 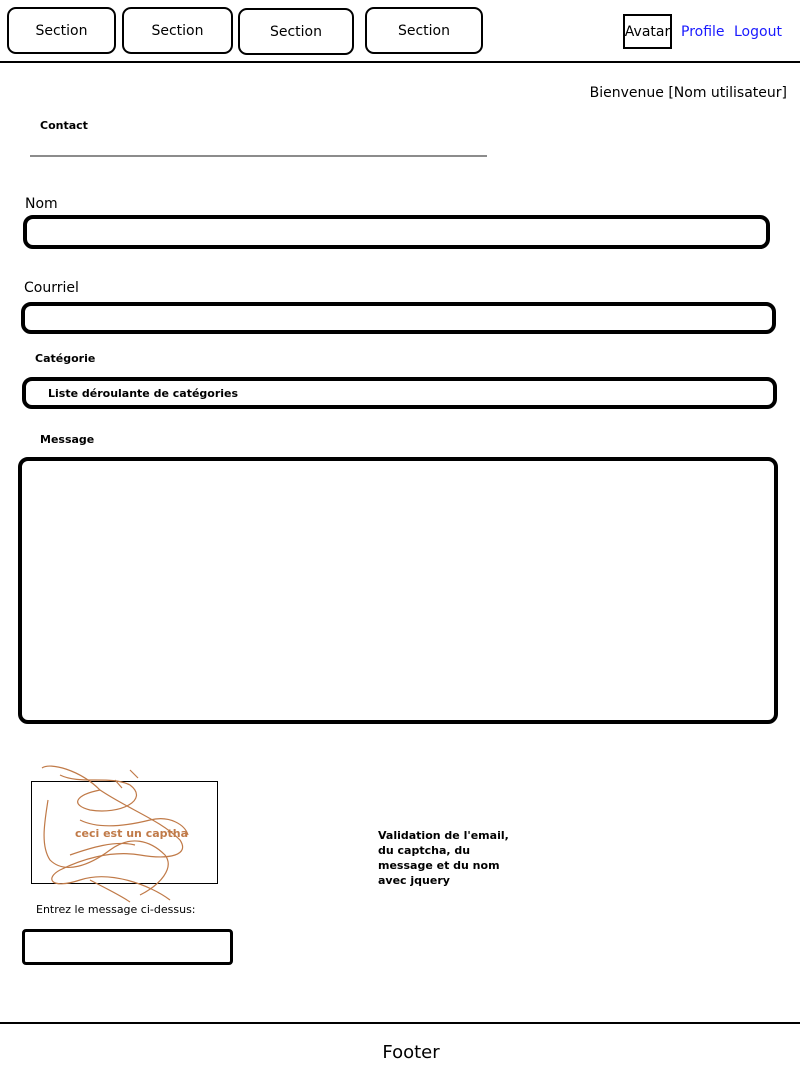 I want to click on form-title: Contact, so click(x=64, y=125).